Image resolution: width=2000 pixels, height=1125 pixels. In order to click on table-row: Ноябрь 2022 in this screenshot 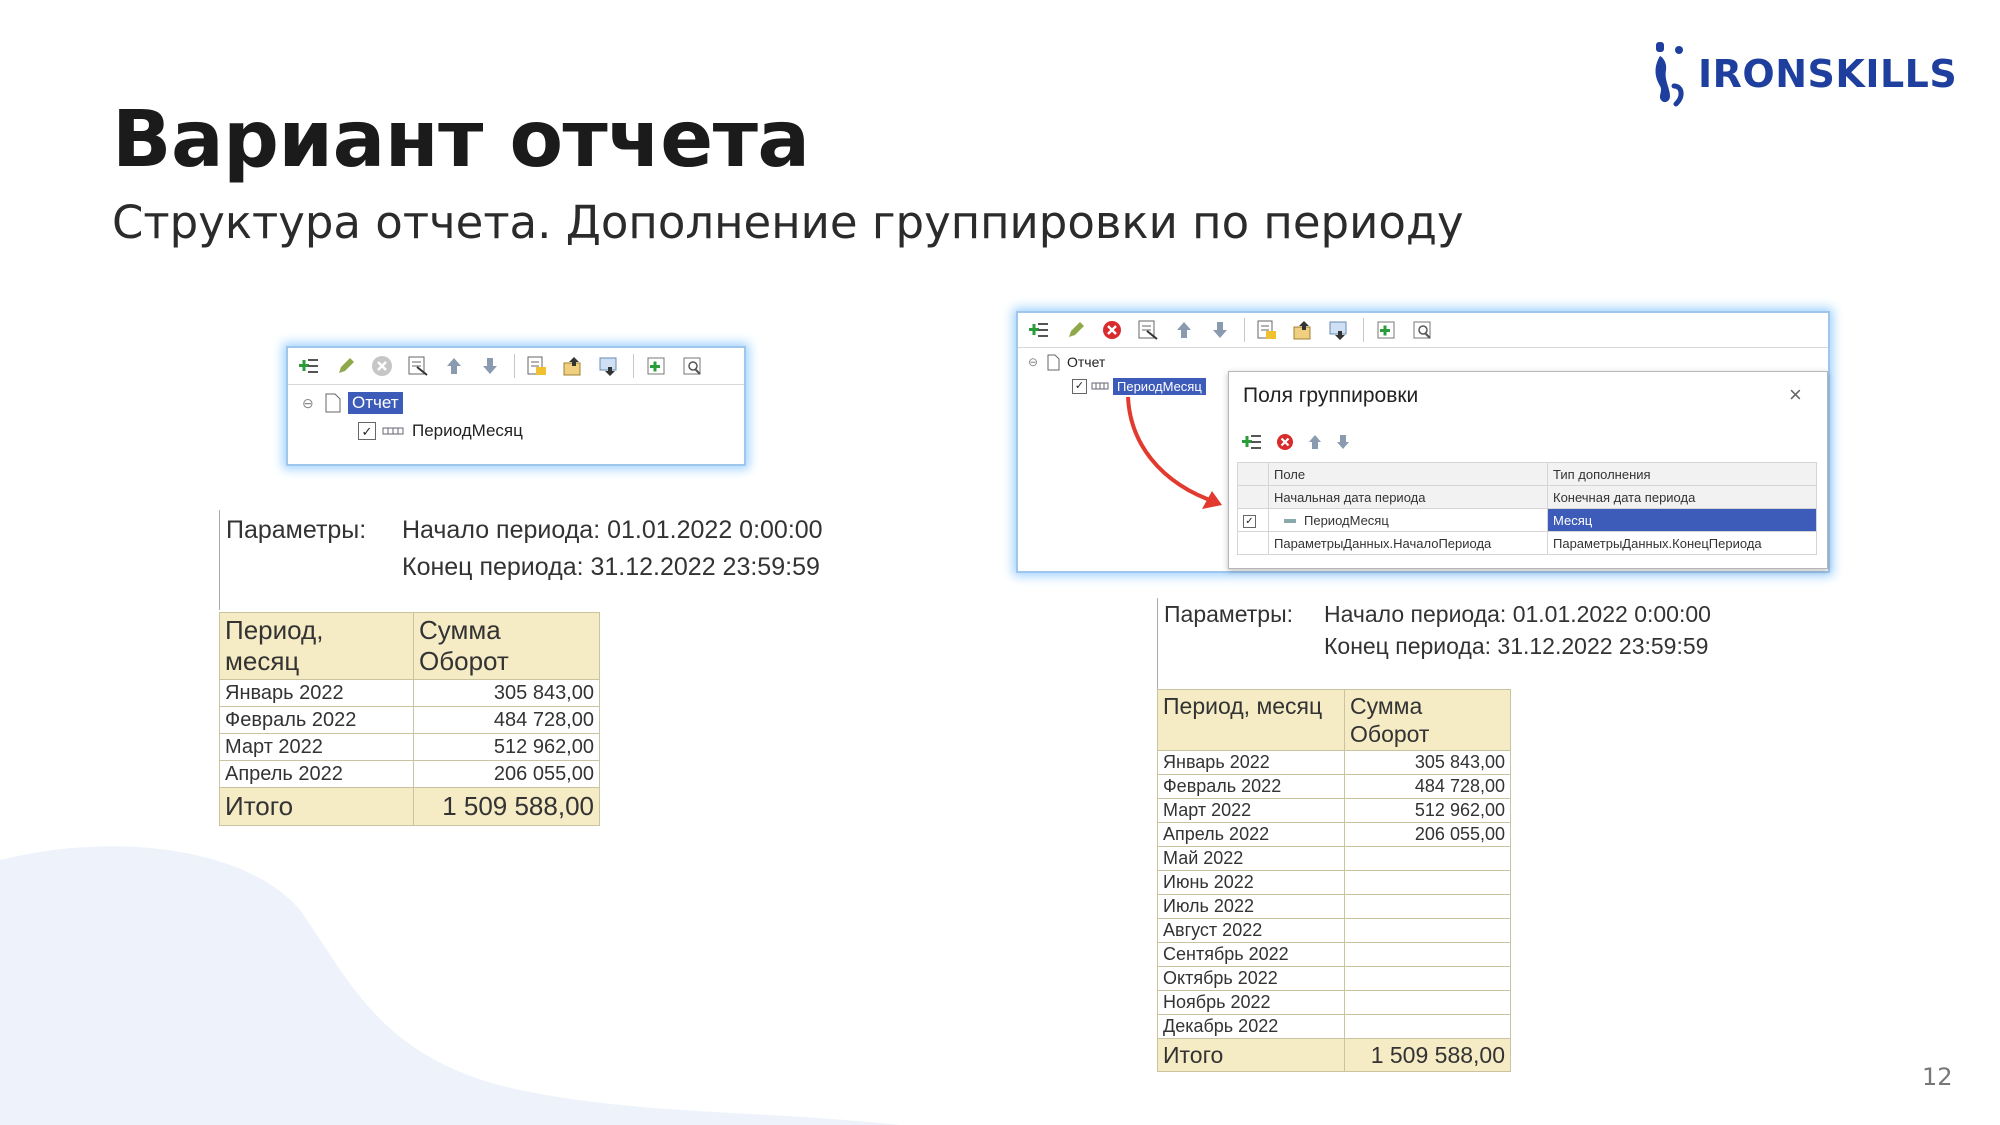, I will do `click(1334, 1002)`.